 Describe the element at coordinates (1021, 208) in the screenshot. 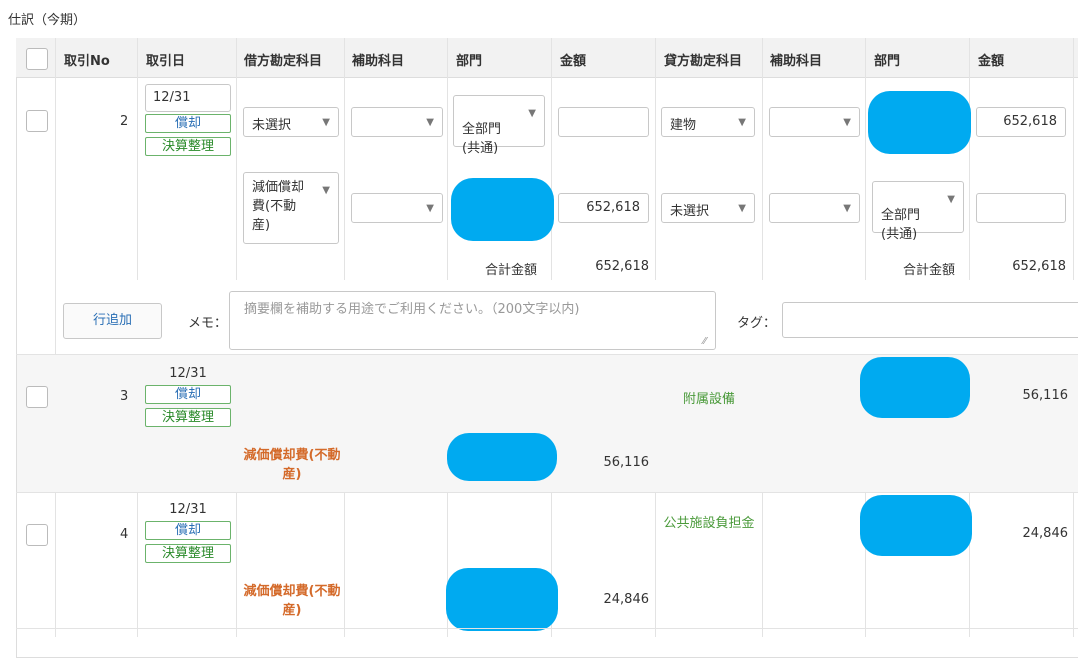

I see `credit-amount-input` at that location.